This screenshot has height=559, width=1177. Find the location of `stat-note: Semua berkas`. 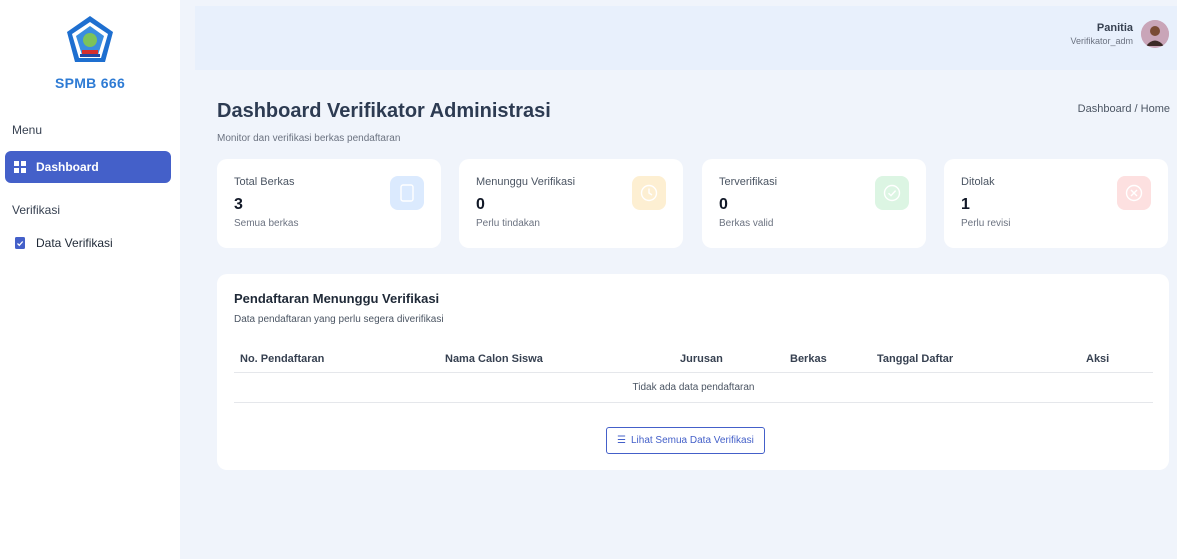

stat-note: Semua berkas is located at coordinates (266, 223).